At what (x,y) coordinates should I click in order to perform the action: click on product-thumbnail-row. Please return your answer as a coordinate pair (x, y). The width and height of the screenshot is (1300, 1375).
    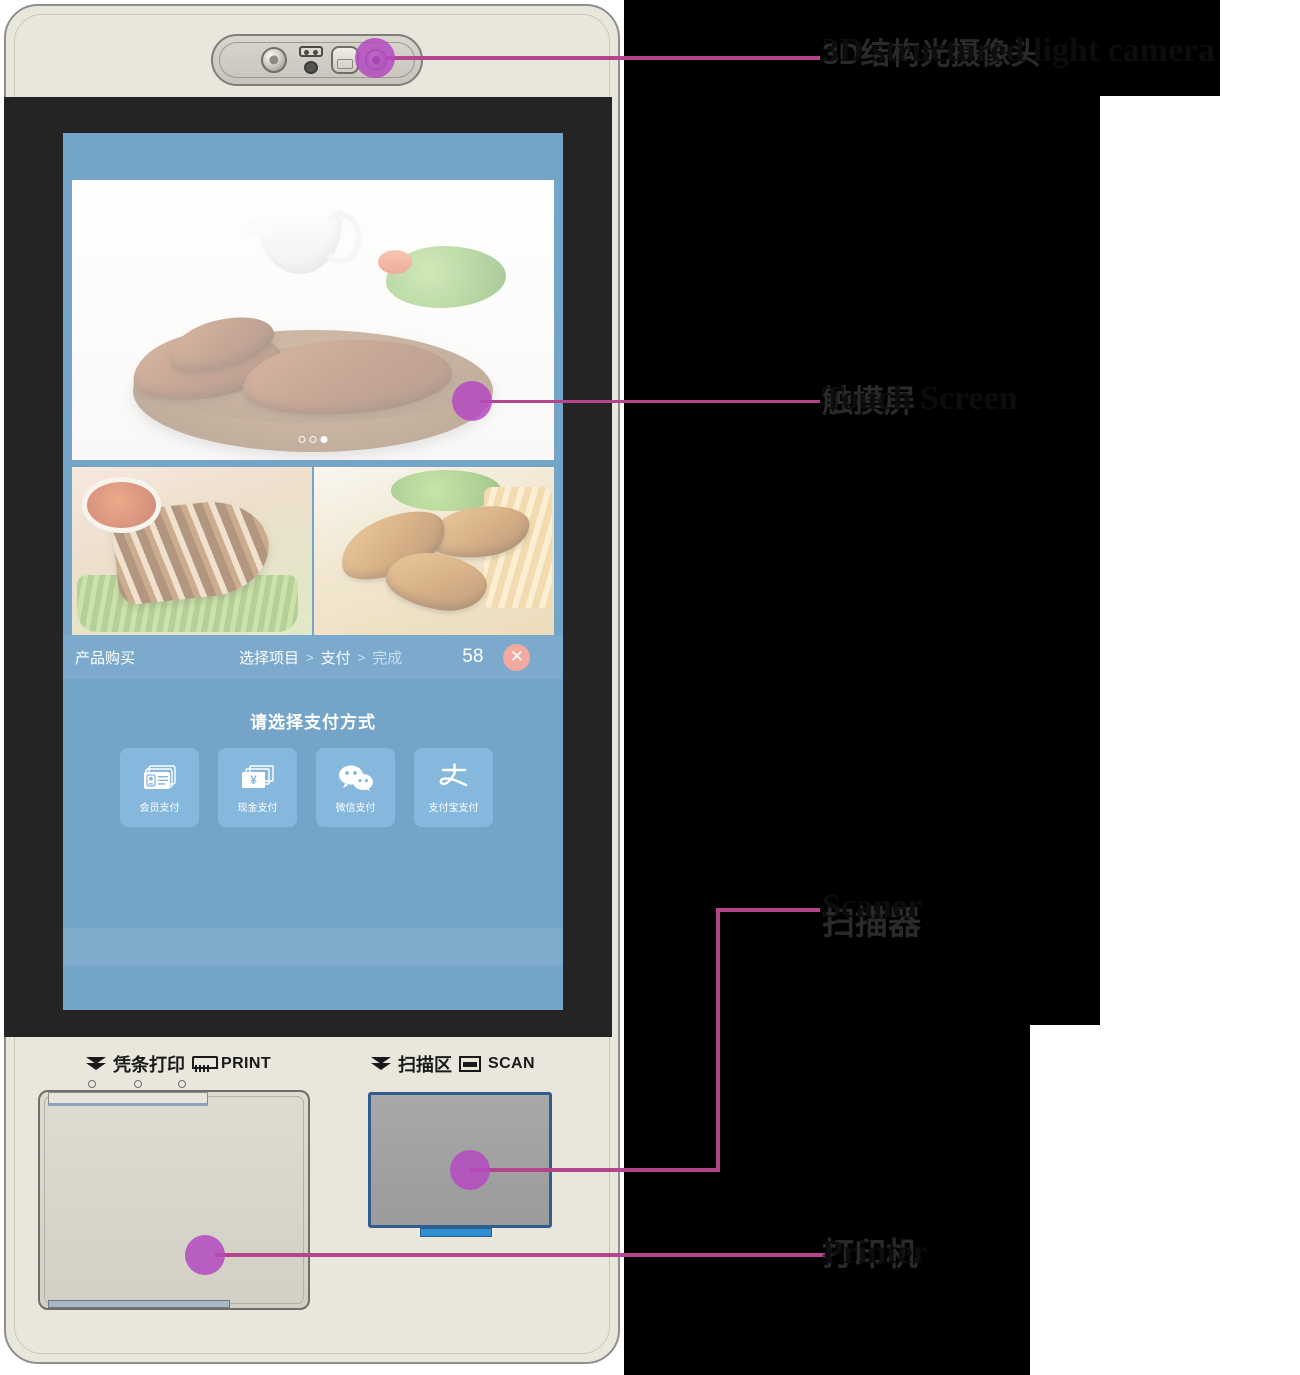
    Looking at the image, I should click on (313, 551).